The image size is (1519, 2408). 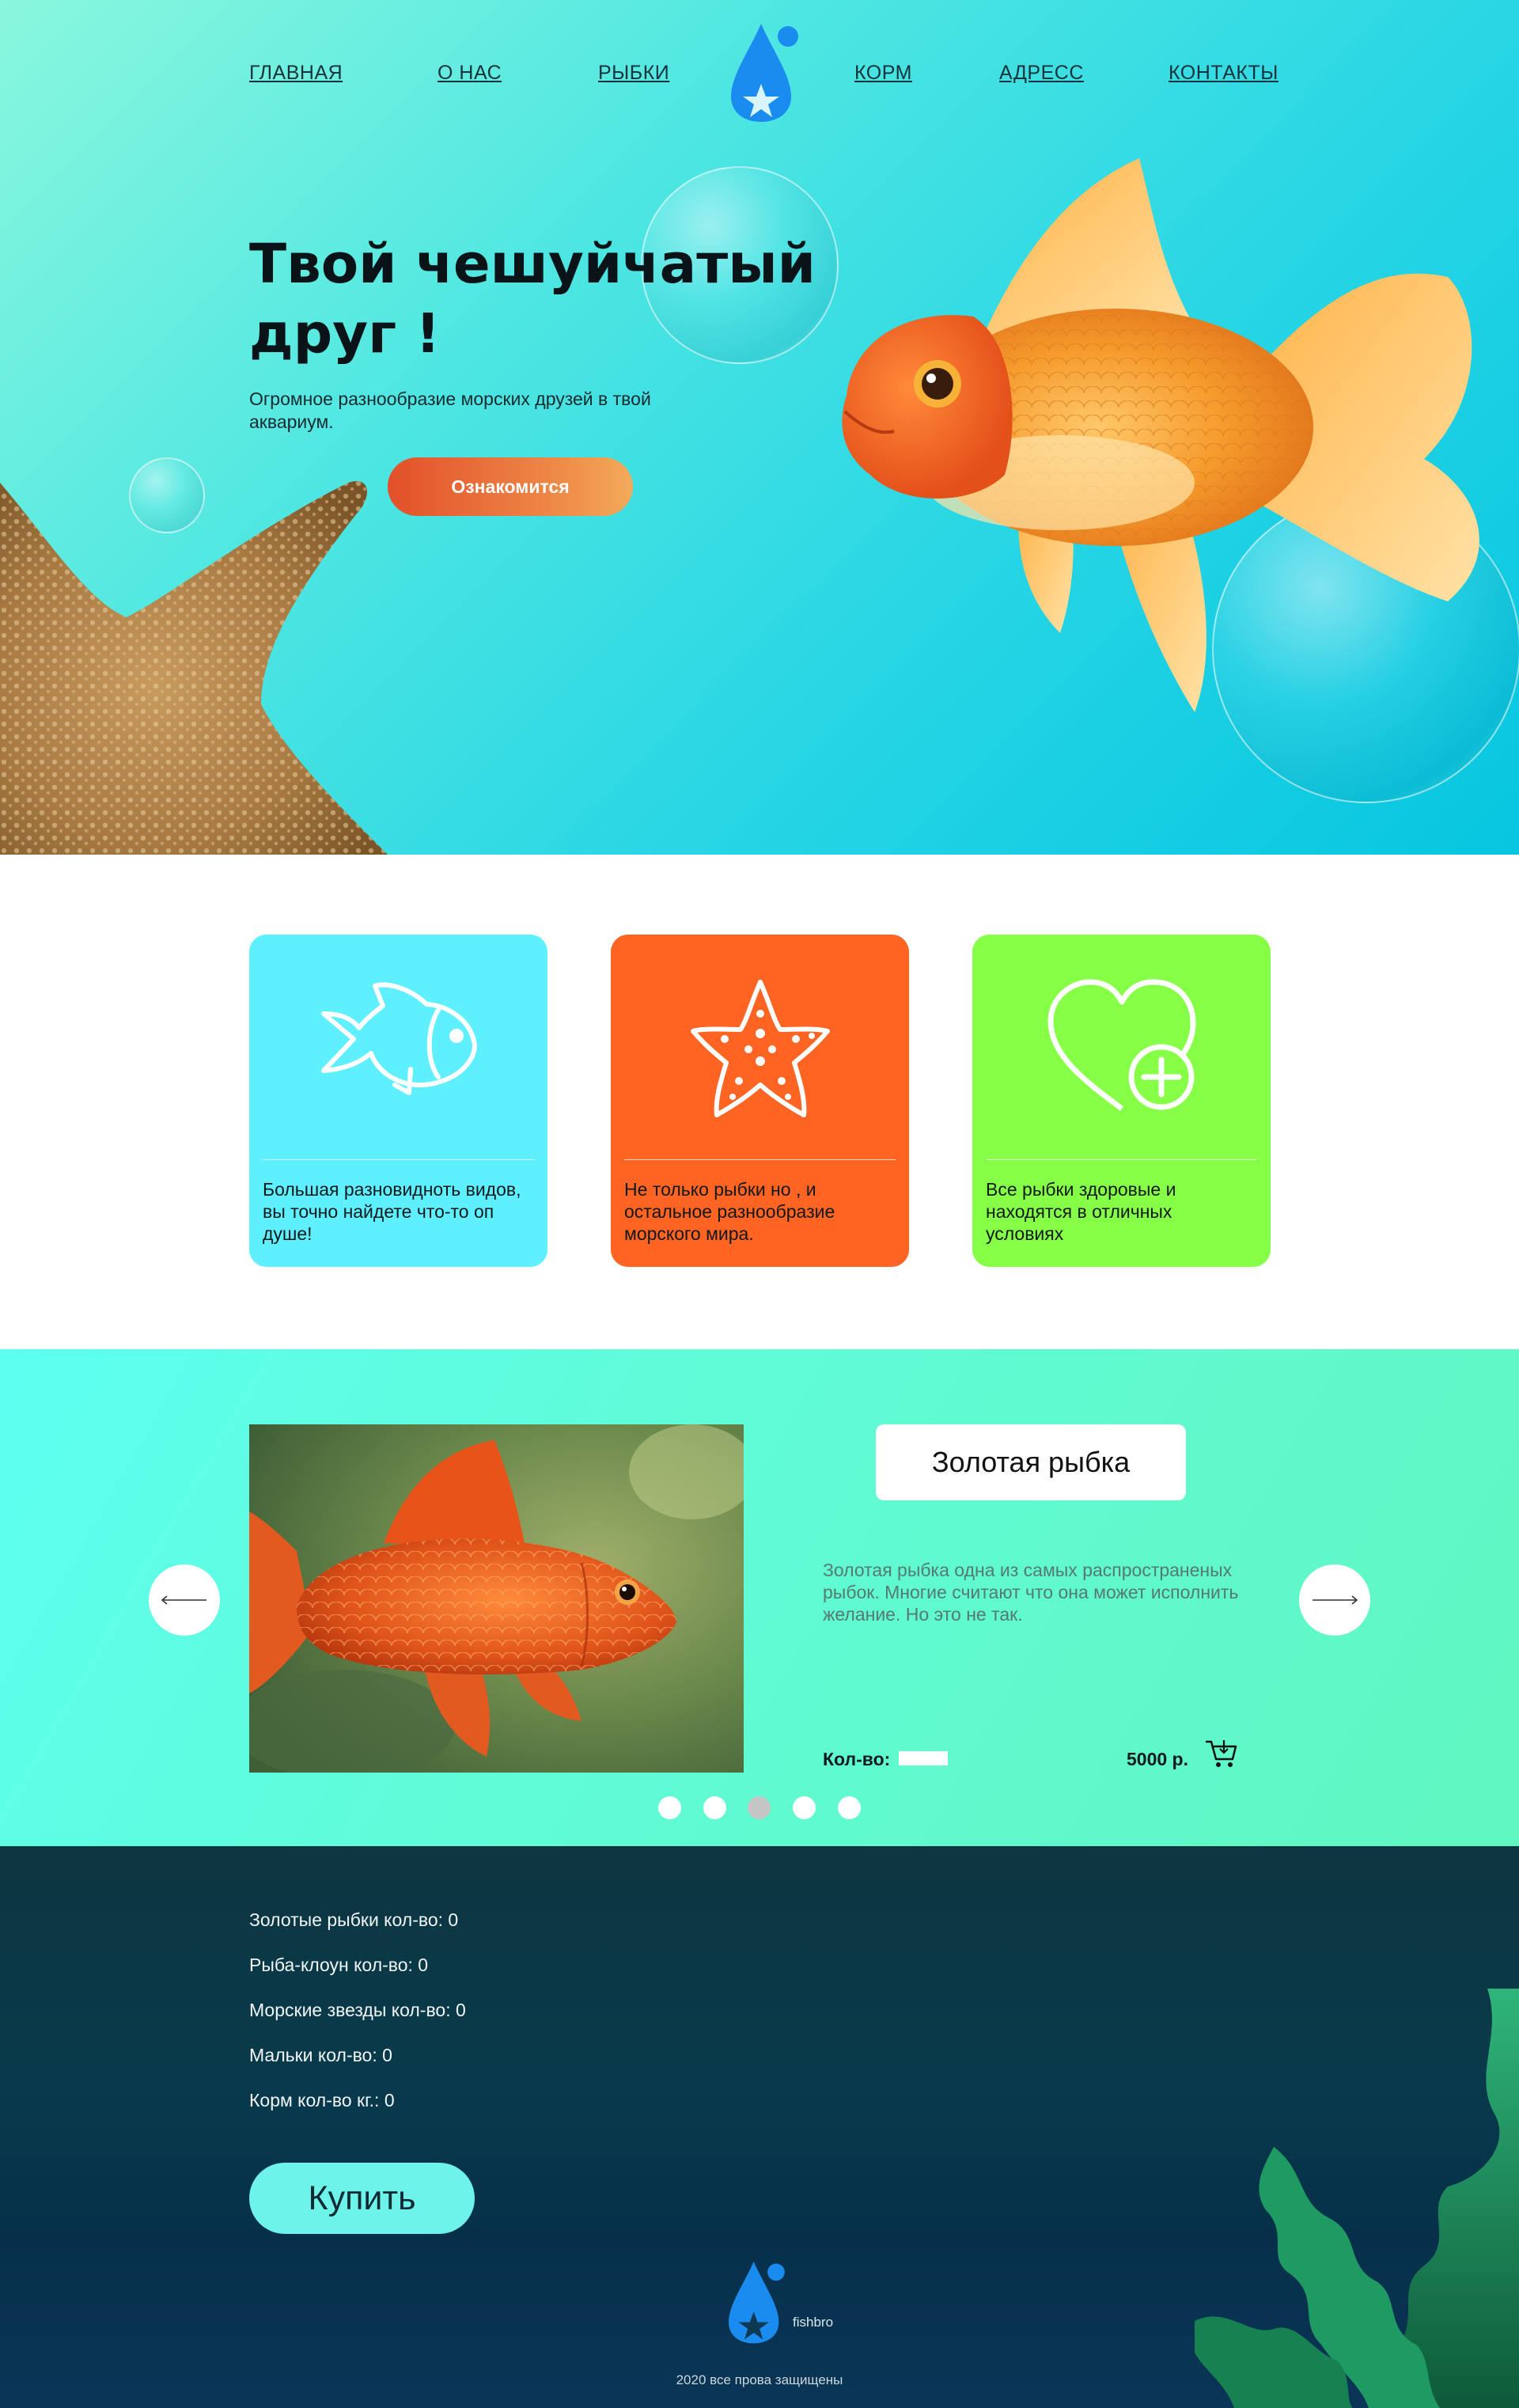 What do you see at coordinates (764, 72) in the screenshot?
I see `logo-icon` at bounding box center [764, 72].